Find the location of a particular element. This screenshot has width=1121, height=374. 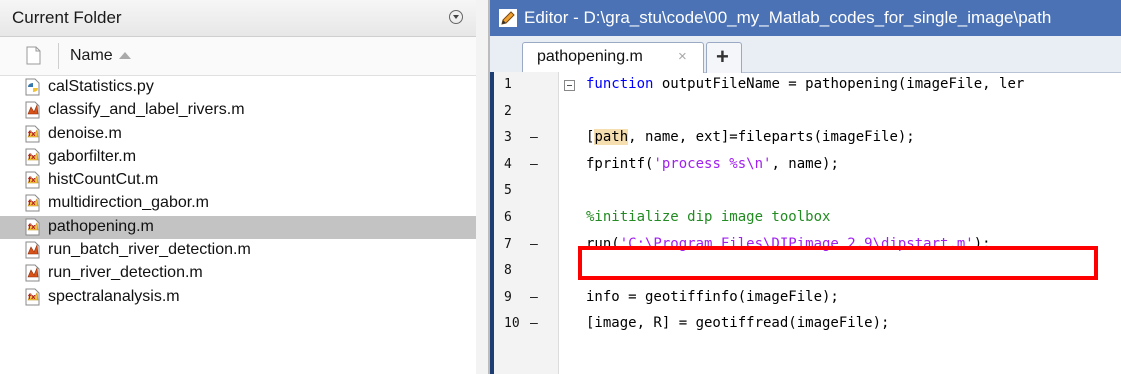

file-name: spectralanalysis.m is located at coordinates (114, 296).